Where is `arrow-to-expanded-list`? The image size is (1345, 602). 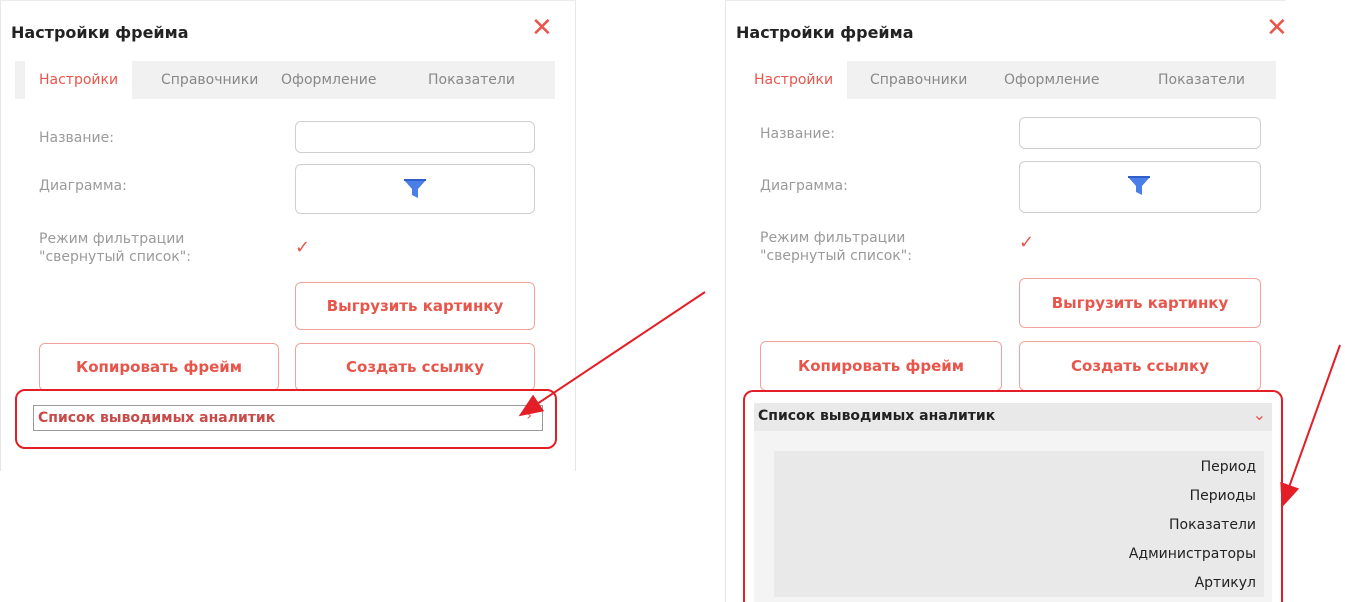 arrow-to-expanded-list is located at coordinates (1310, 426).